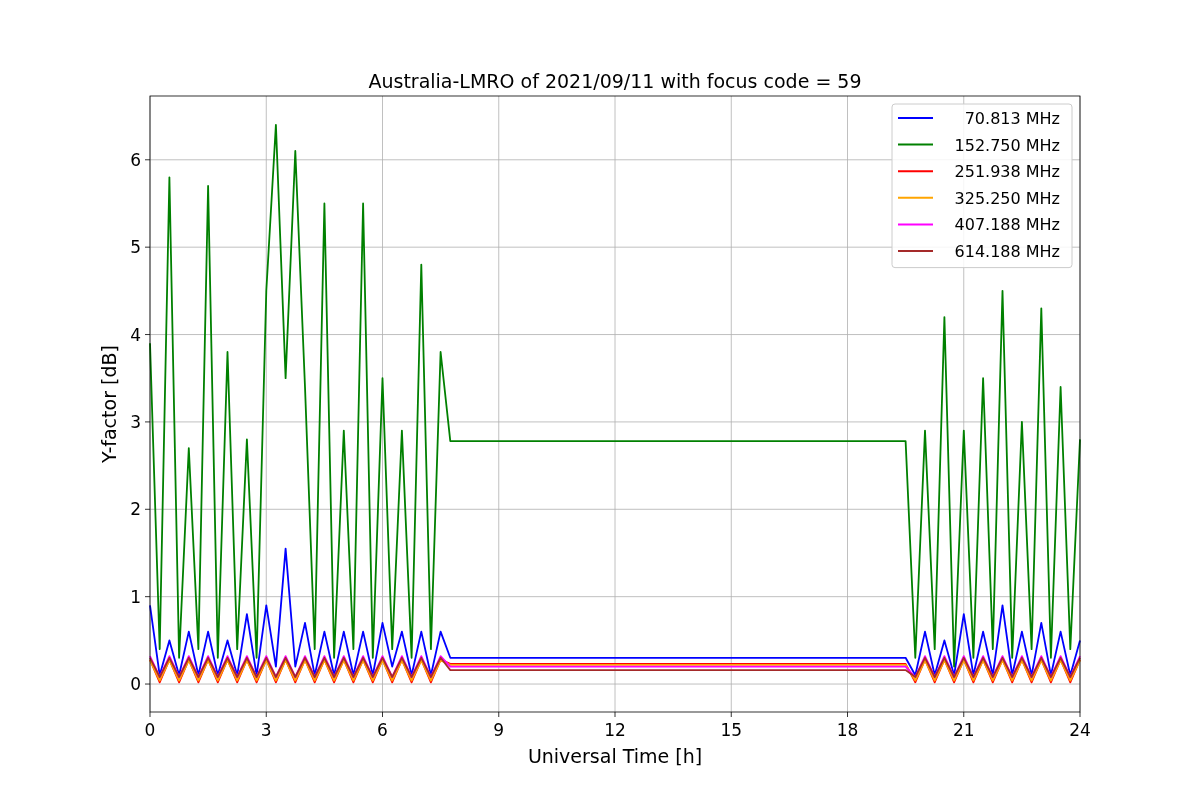 The image size is (1200, 800). What do you see at coordinates (135, 159) in the screenshot?
I see `y-tick-label: 6` at bounding box center [135, 159].